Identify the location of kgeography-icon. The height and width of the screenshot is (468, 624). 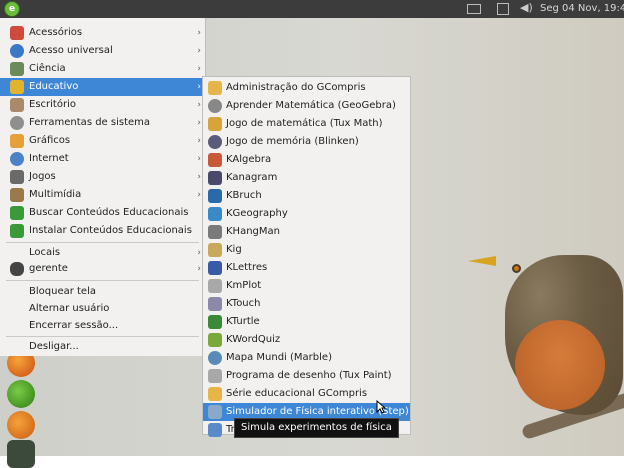
(215, 214).